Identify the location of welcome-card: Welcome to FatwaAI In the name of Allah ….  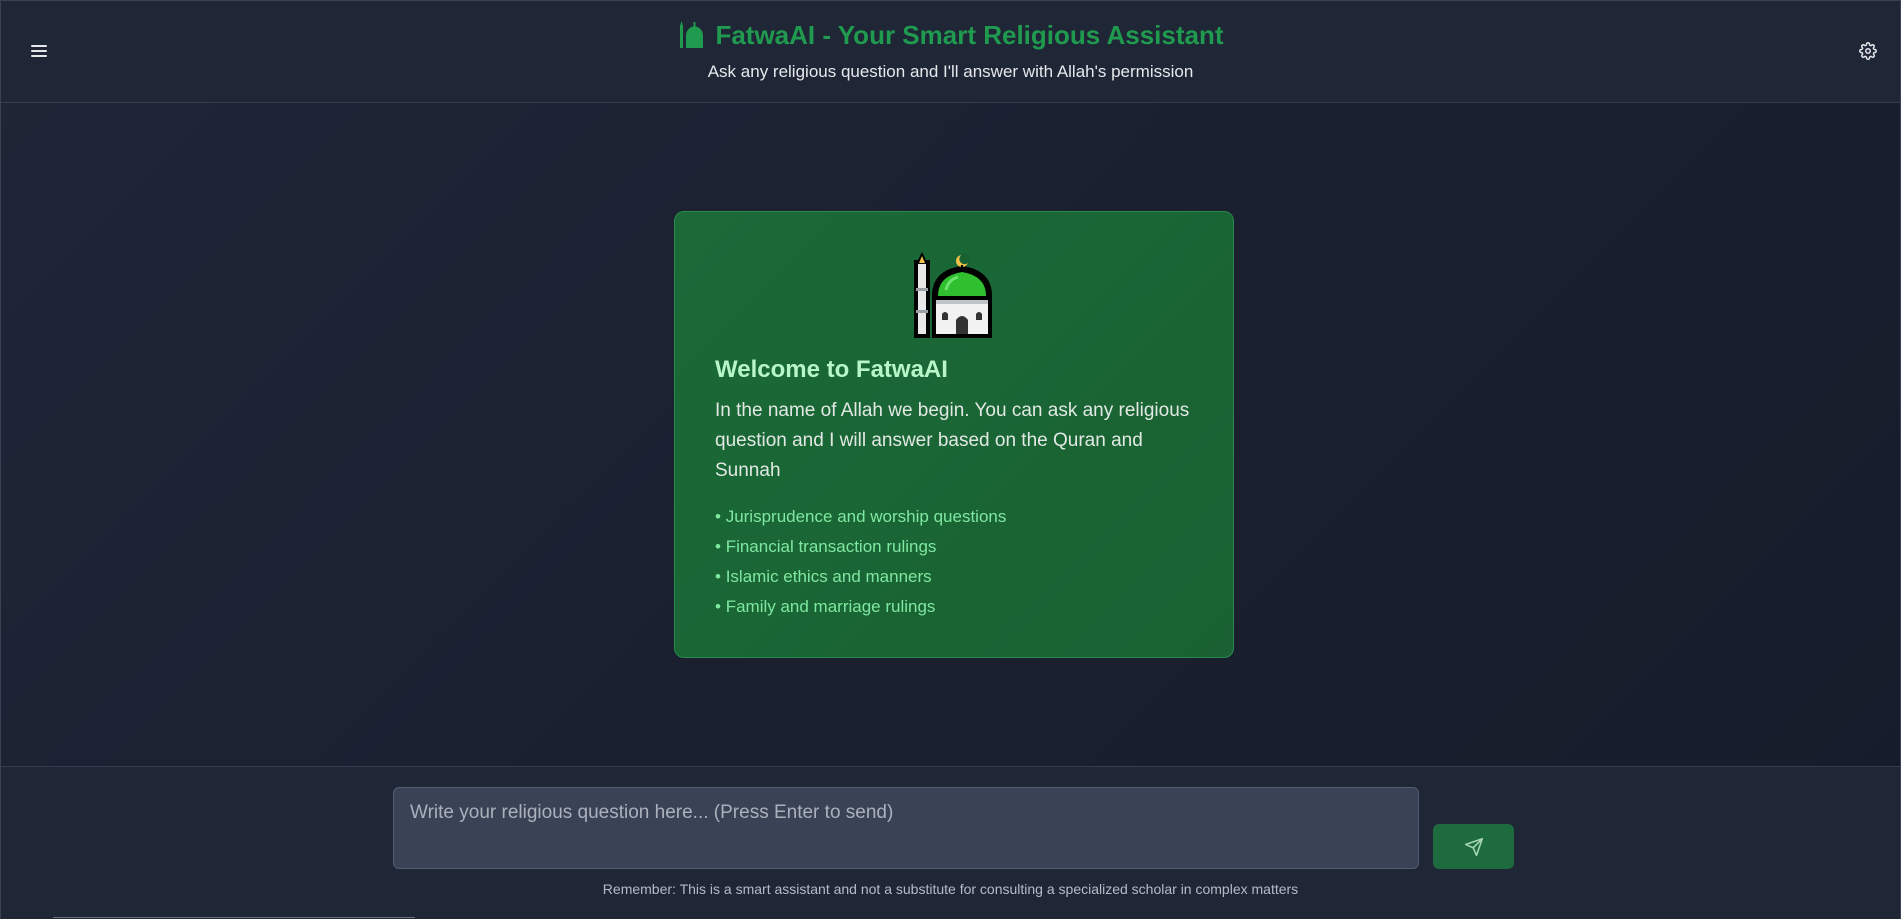
(954, 434).